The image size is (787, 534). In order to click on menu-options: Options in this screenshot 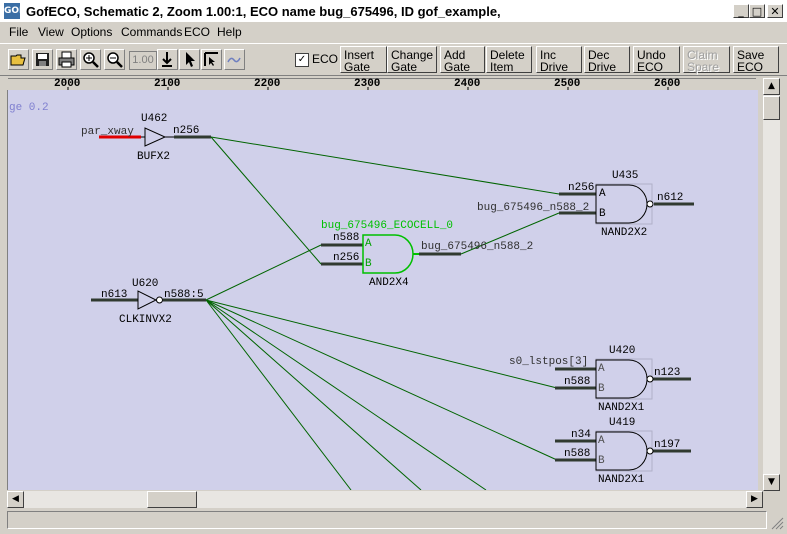, I will do `click(91, 32)`.